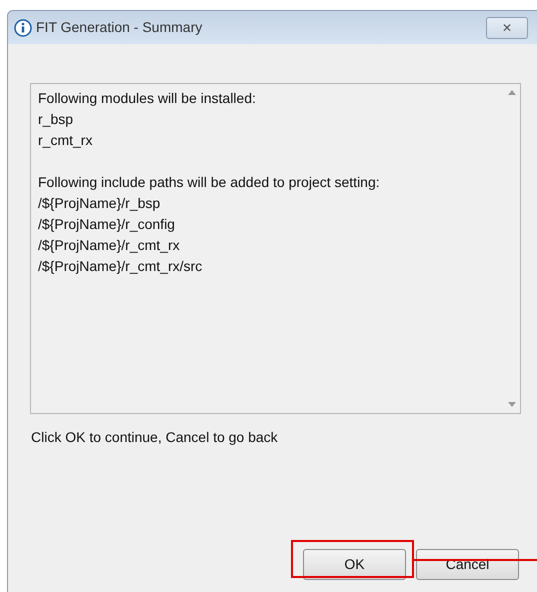 Image resolution: width=537 pixels, height=592 pixels. What do you see at coordinates (121, 266) in the screenshot?
I see `list-item: /${ProjName}/r_cmt_rx/src` at bounding box center [121, 266].